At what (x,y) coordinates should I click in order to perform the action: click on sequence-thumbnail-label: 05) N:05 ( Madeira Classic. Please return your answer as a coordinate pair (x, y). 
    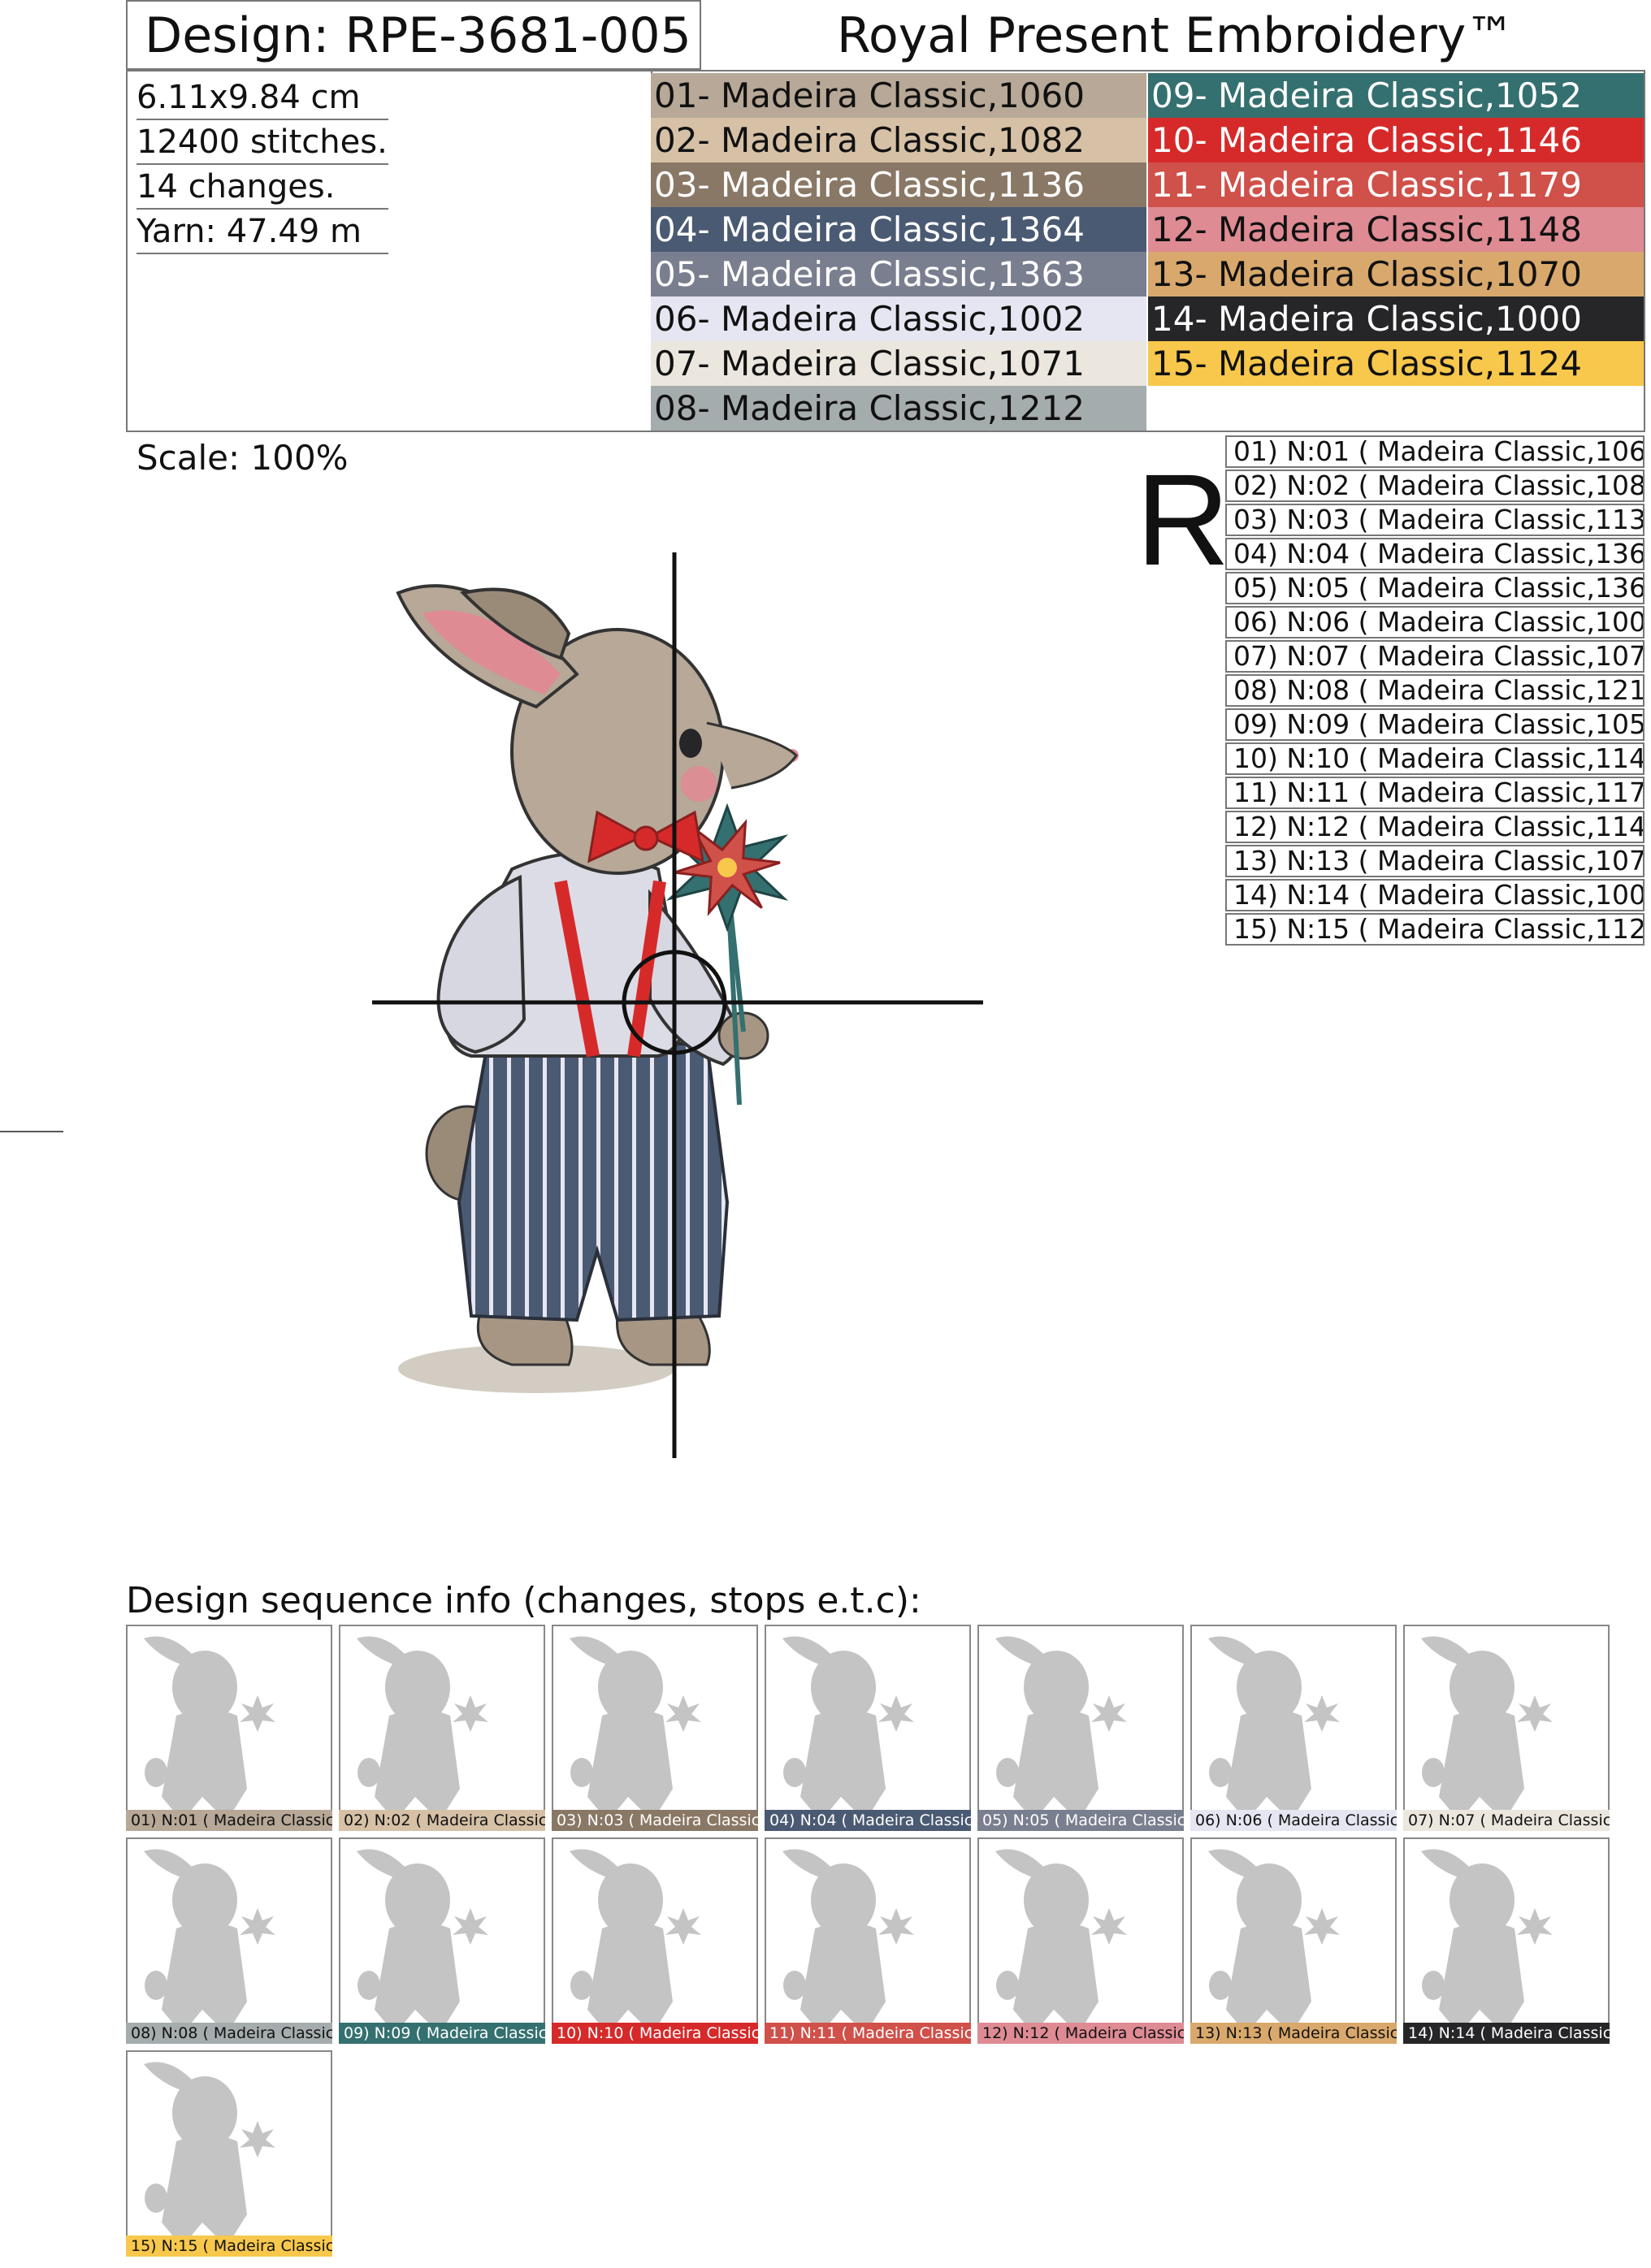
    Looking at the image, I should click on (1080, 1820).